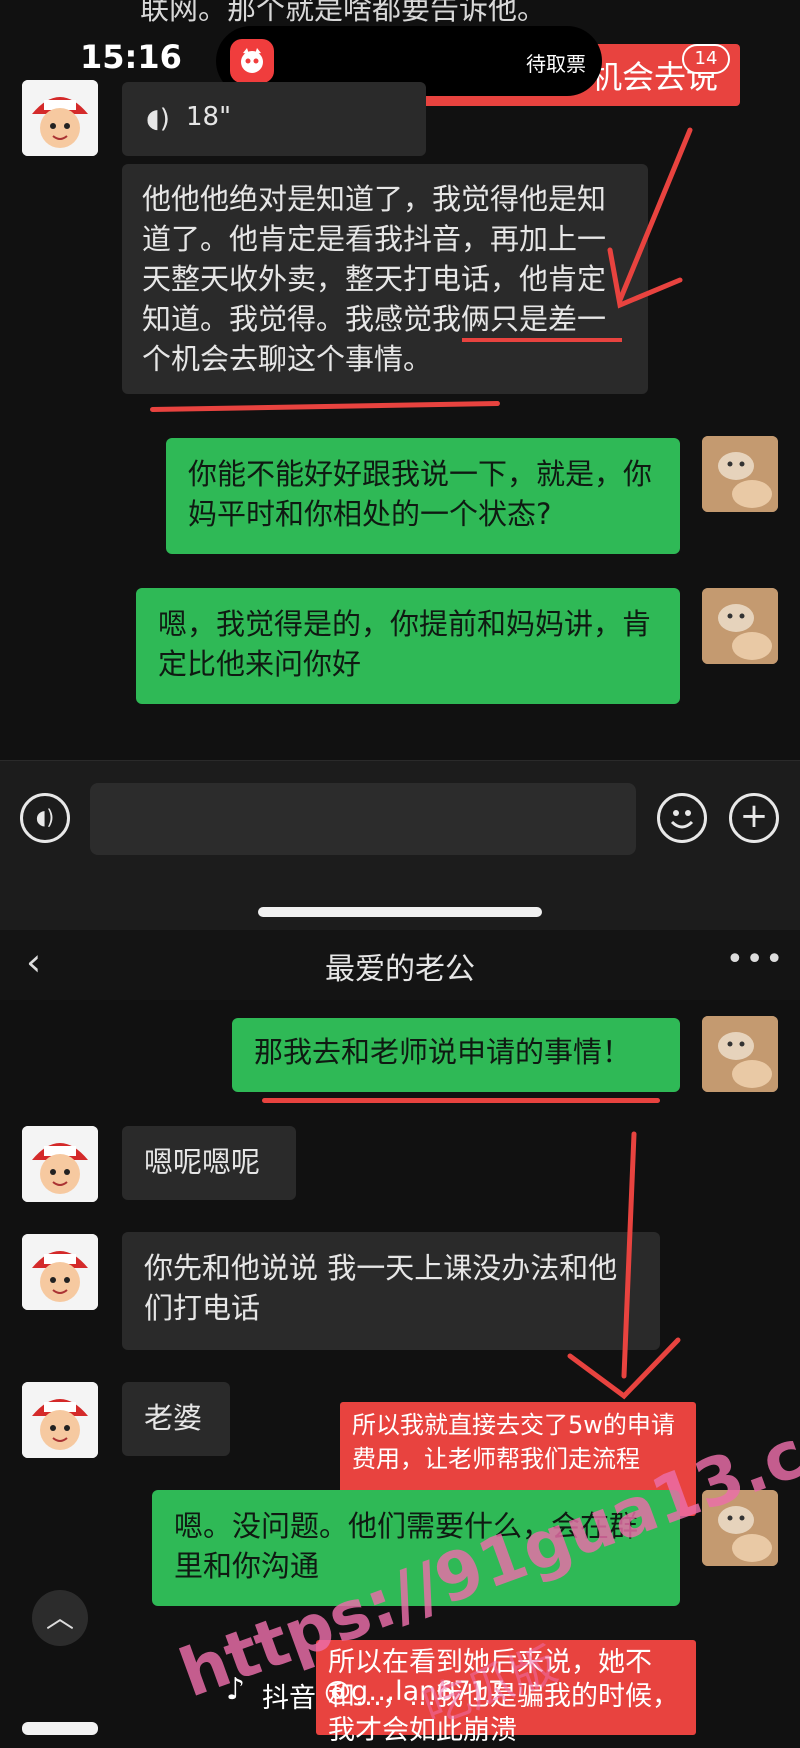 The width and height of the screenshot is (800, 1748). What do you see at coordinates (443, 1052) in the screenshot?
I see `message-text: 那我去和老师说申请的事情！` at bounding box center [443, 1052].